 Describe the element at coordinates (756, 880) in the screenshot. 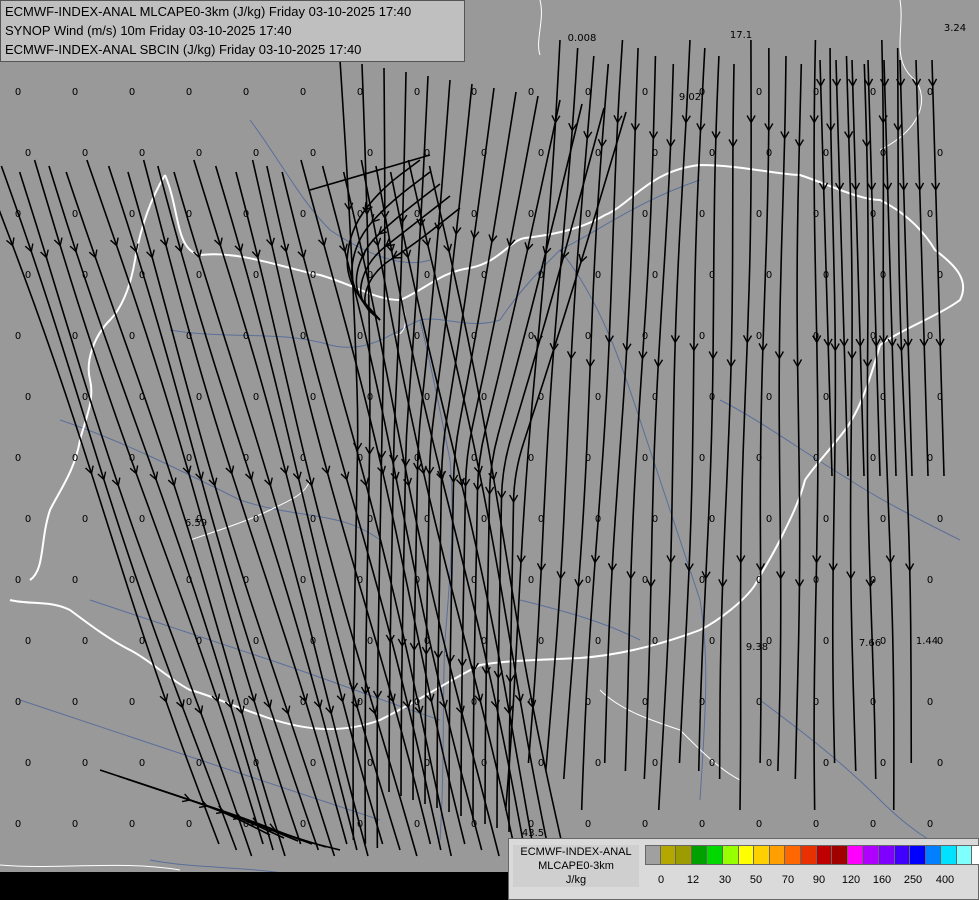

I see `legend-tick: 50` at that location.